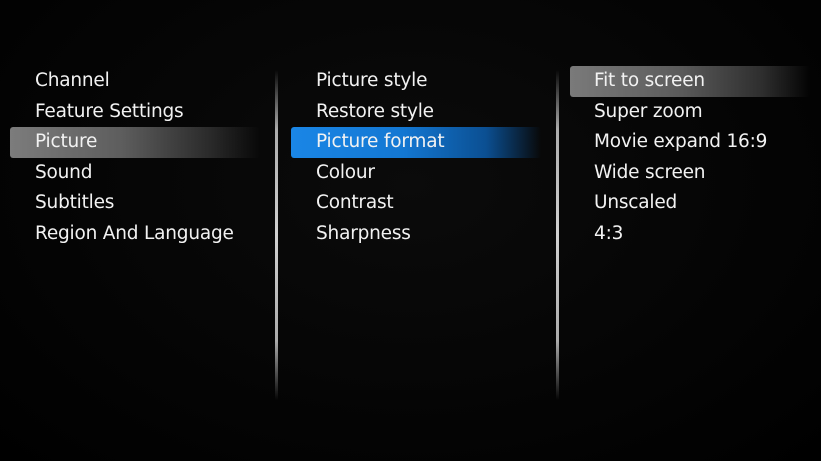  I want to click on option-fit-to-screen: Fit to screen, so click(690, 81).